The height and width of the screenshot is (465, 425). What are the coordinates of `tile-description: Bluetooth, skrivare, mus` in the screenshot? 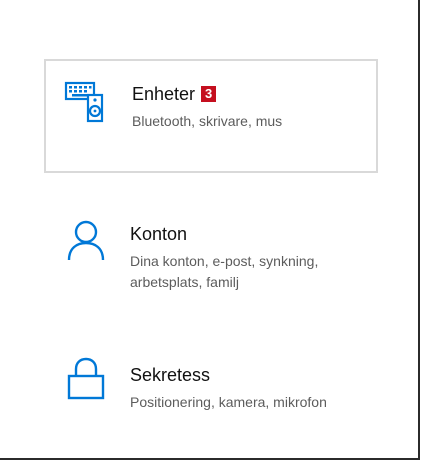 It's located at (207, 121).